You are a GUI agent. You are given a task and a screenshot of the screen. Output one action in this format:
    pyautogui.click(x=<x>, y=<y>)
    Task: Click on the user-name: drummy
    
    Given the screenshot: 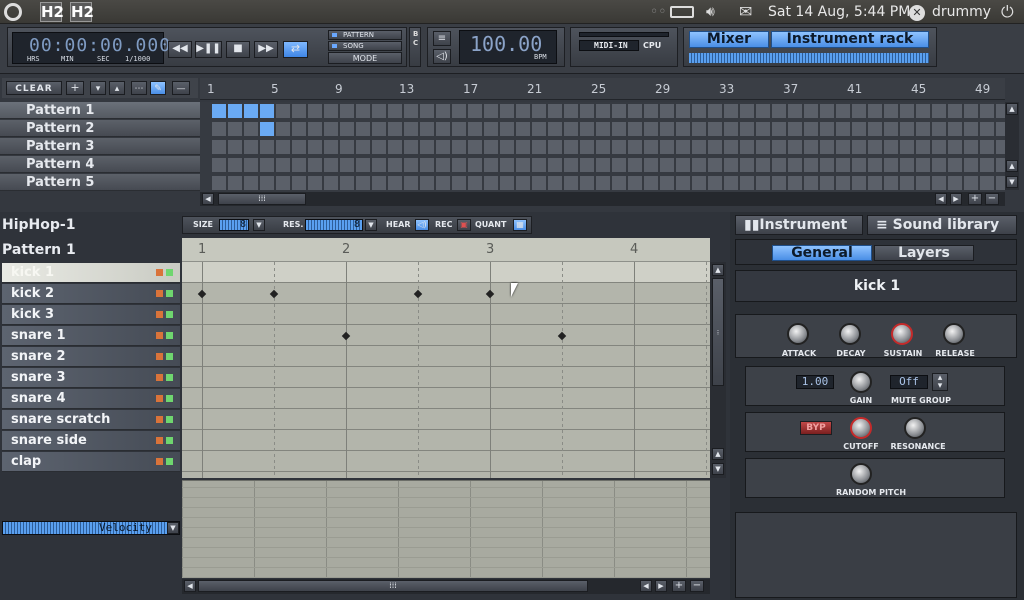 What is the action you would take?
    pyautogui.click(x=961, y=12)
    